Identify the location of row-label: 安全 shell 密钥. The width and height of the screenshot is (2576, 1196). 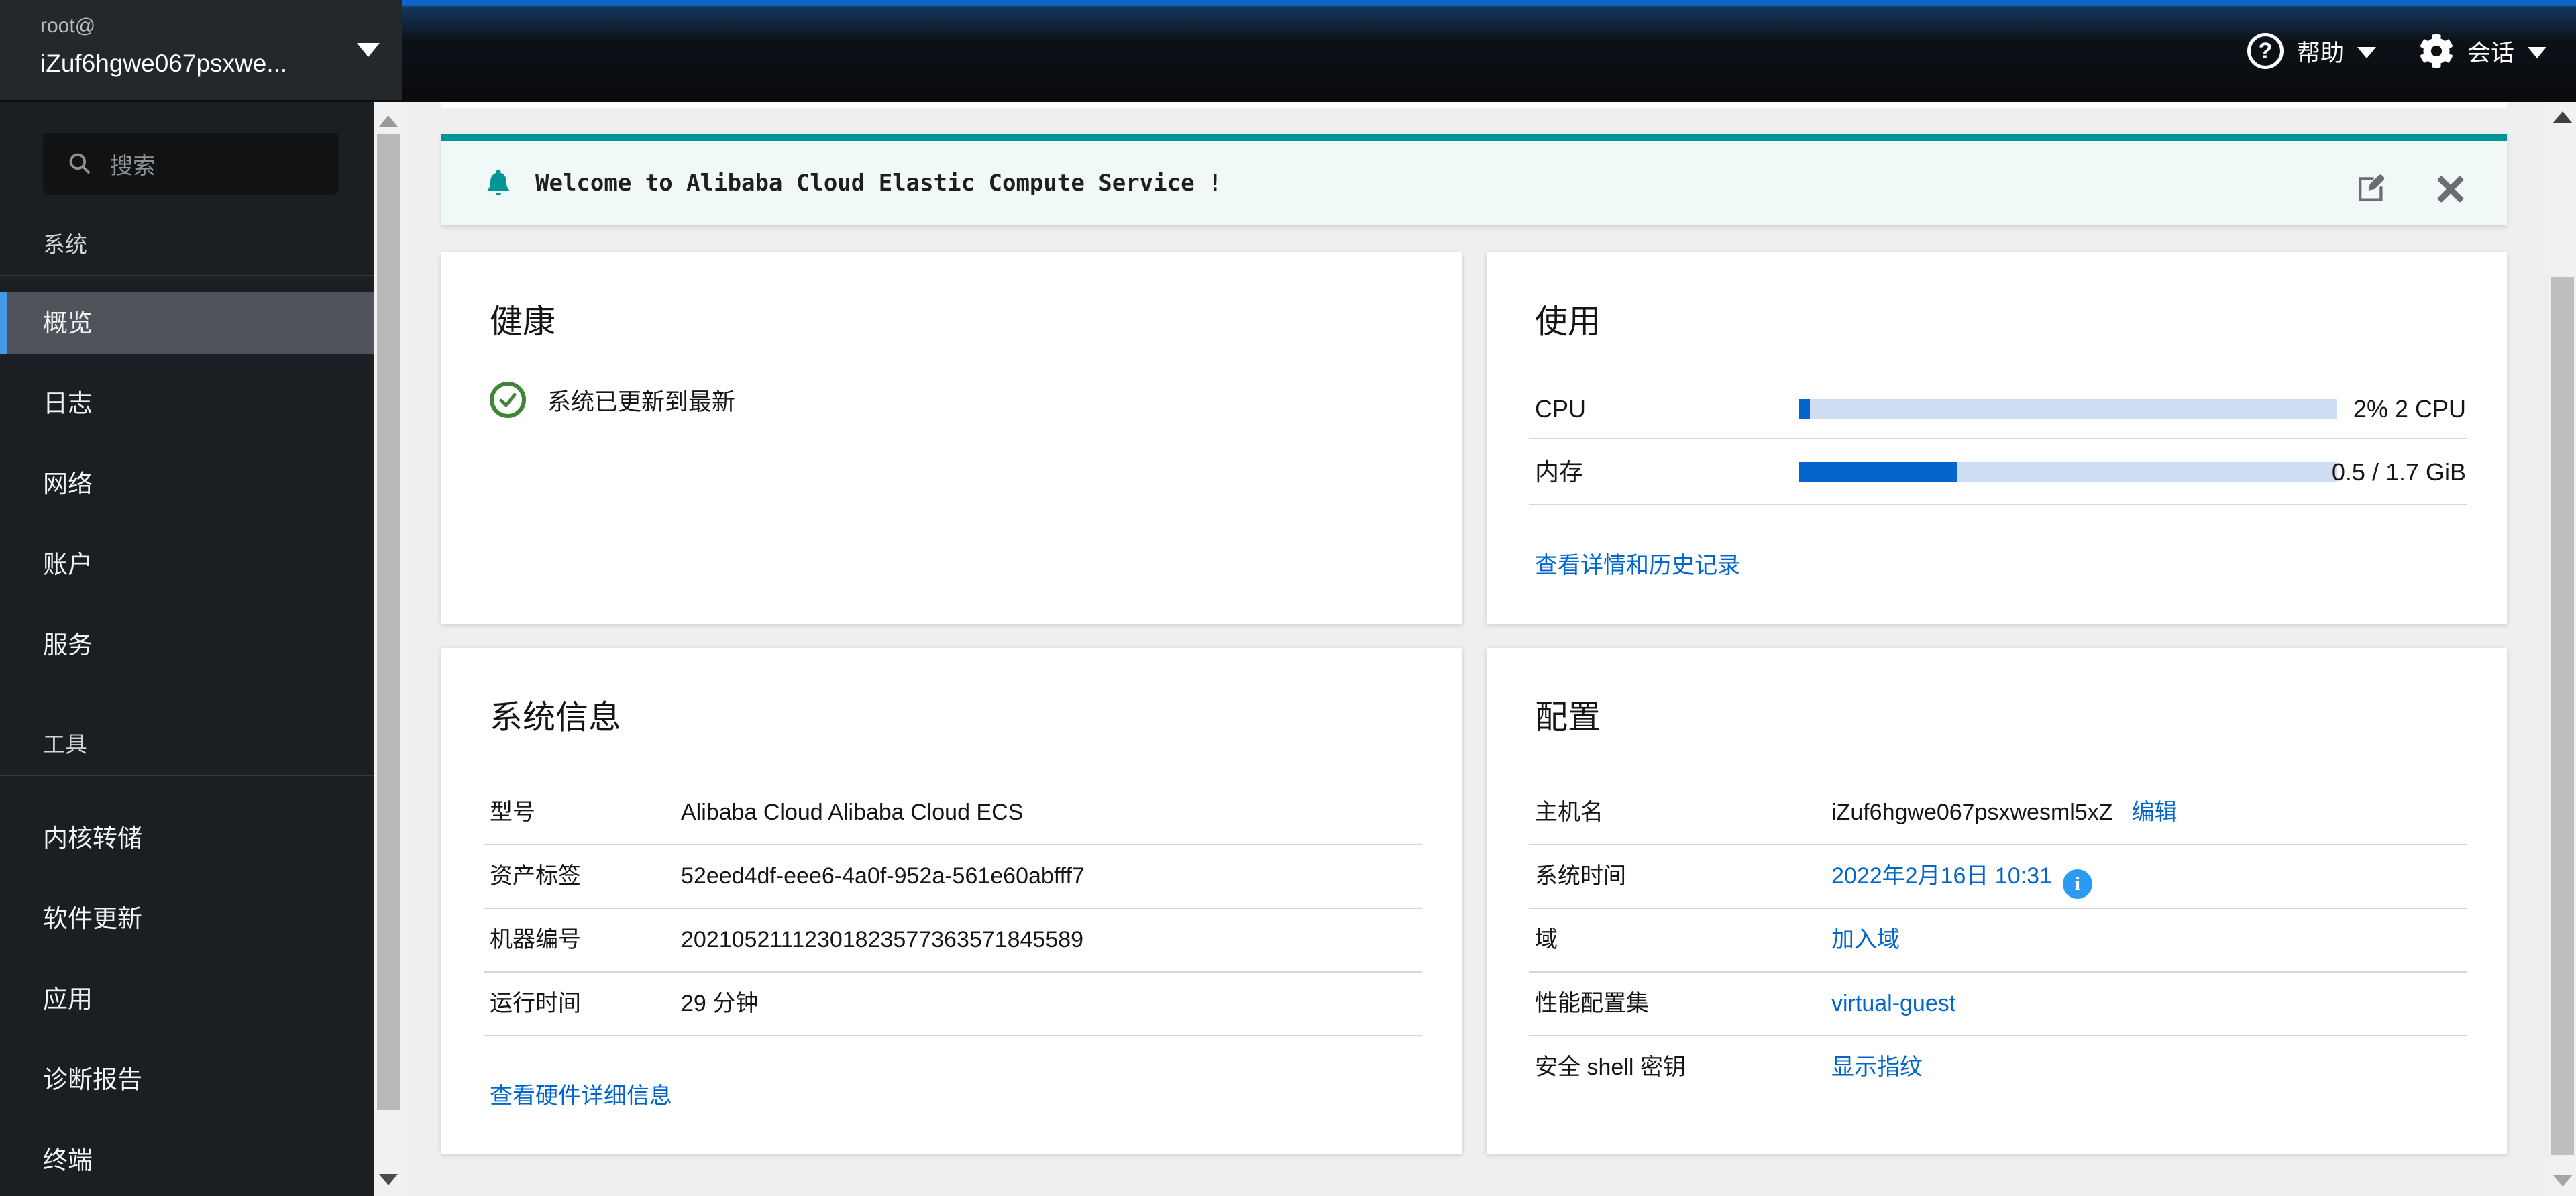
(1610, 1067).